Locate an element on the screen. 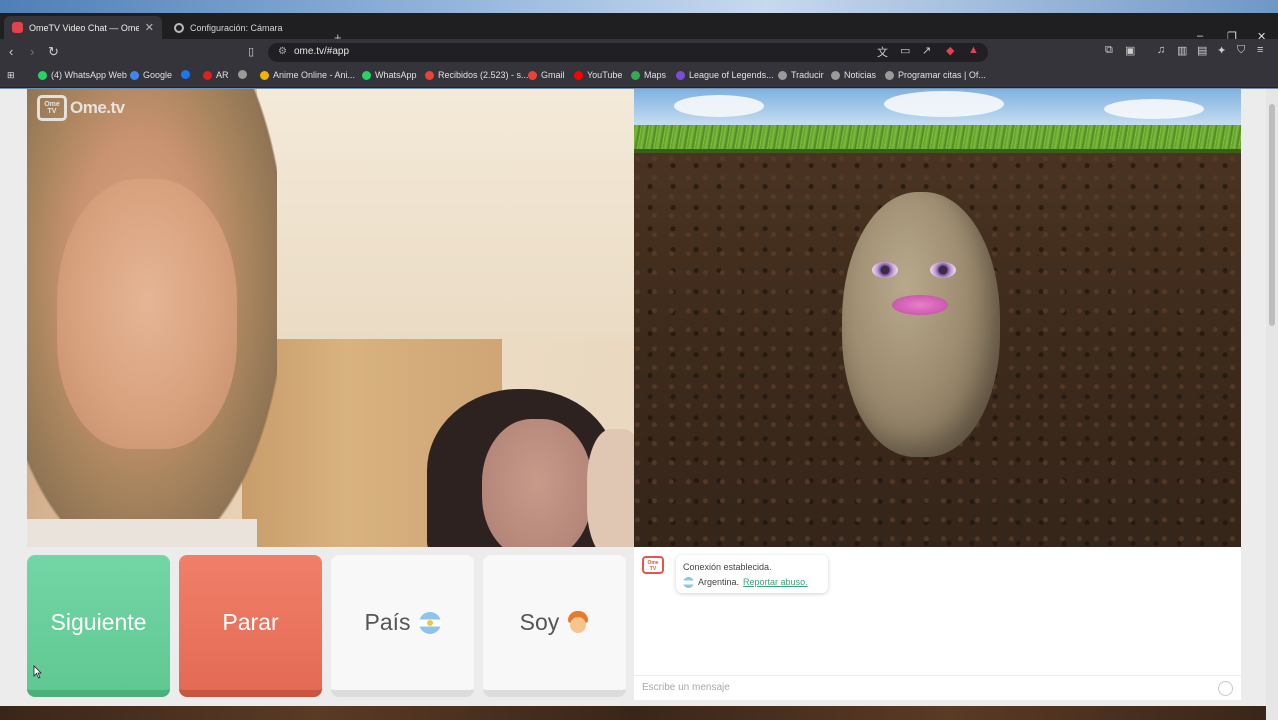 The height and width of the screenshot is (720, 1278). ometv-logo: Ome TV Ome.tv is located at coordinates (81, 108).